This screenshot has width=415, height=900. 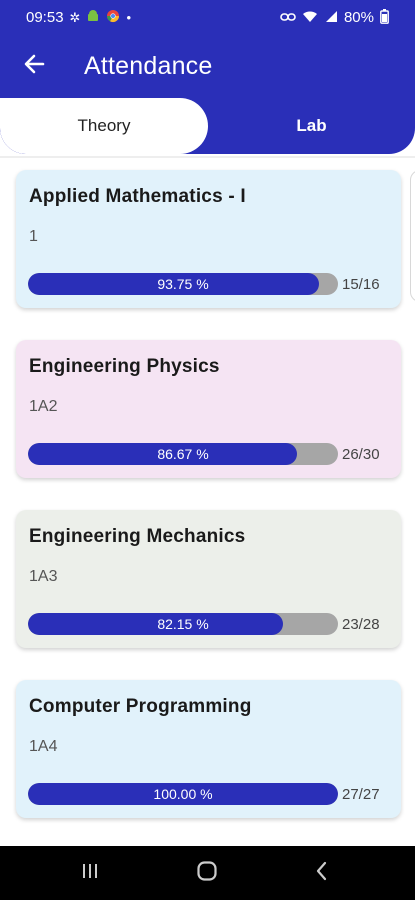 I want to click on attendance-percent: 93.75 %, so click(x=183, y=284).